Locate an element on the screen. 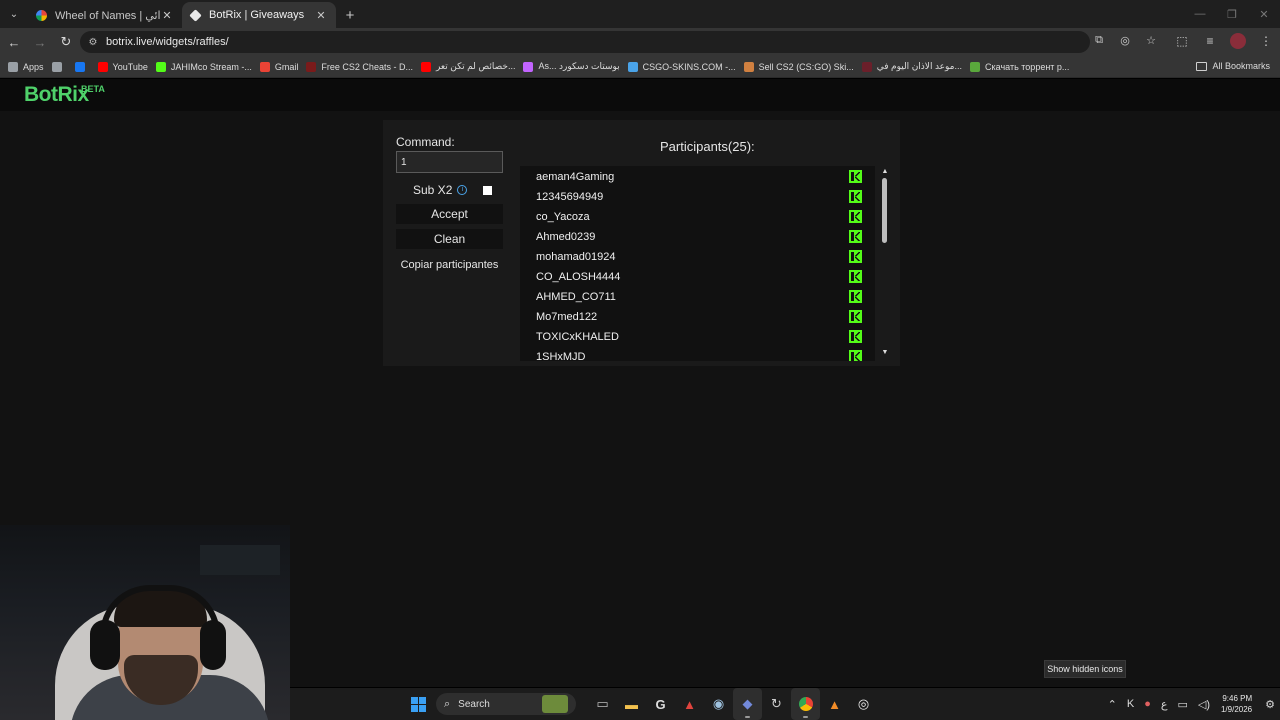  command-input is located at coordinates (449, 162).